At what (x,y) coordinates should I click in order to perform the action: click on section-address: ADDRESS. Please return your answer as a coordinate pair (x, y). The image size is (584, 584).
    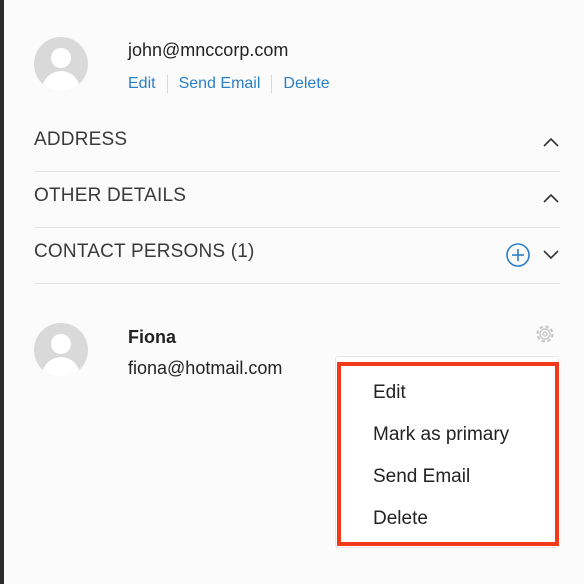
    Looking at the image, I should click on (297, 144).